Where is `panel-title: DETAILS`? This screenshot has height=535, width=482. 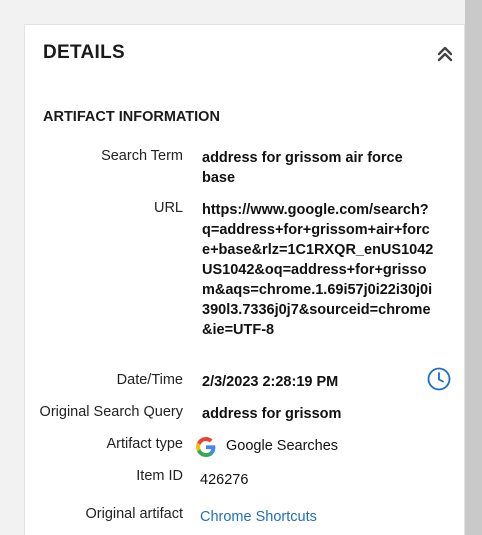 panel-title: DETAILS is located at coordinates (84, 52).